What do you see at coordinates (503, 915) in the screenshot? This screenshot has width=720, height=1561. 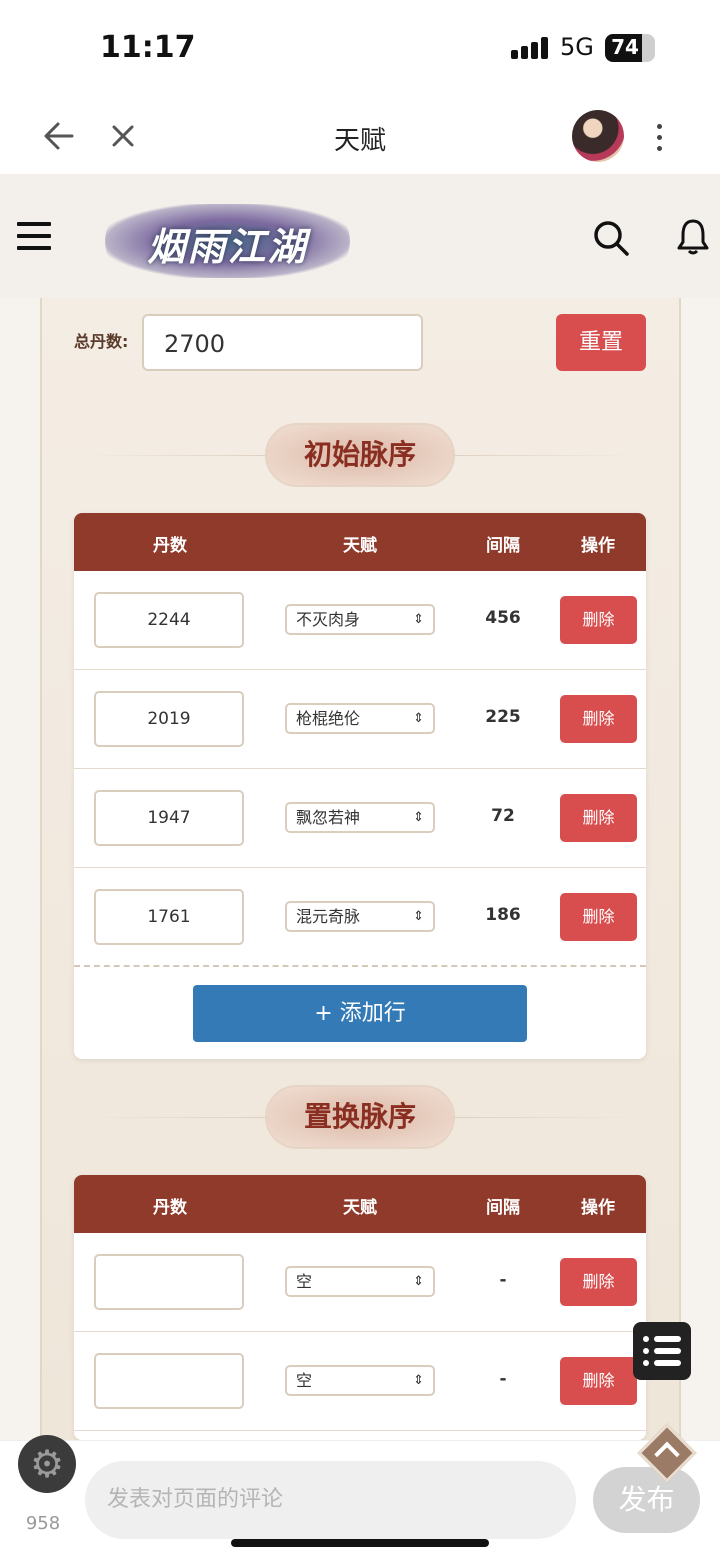 I see `gap-value: 186` at bounding box center [503, 915].